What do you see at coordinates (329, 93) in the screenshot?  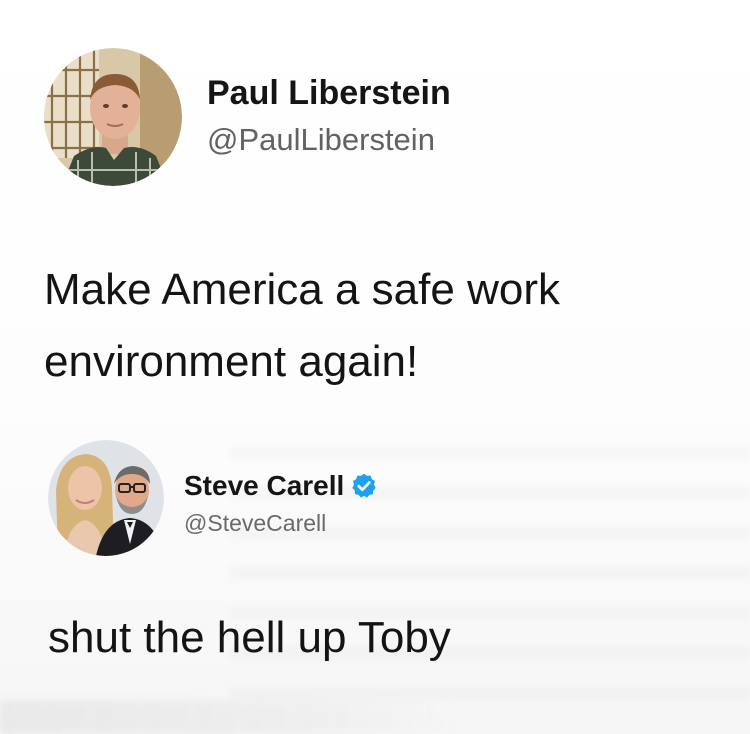 I see `display-name: Paul Liberstein` at bounding box center [329, 93].